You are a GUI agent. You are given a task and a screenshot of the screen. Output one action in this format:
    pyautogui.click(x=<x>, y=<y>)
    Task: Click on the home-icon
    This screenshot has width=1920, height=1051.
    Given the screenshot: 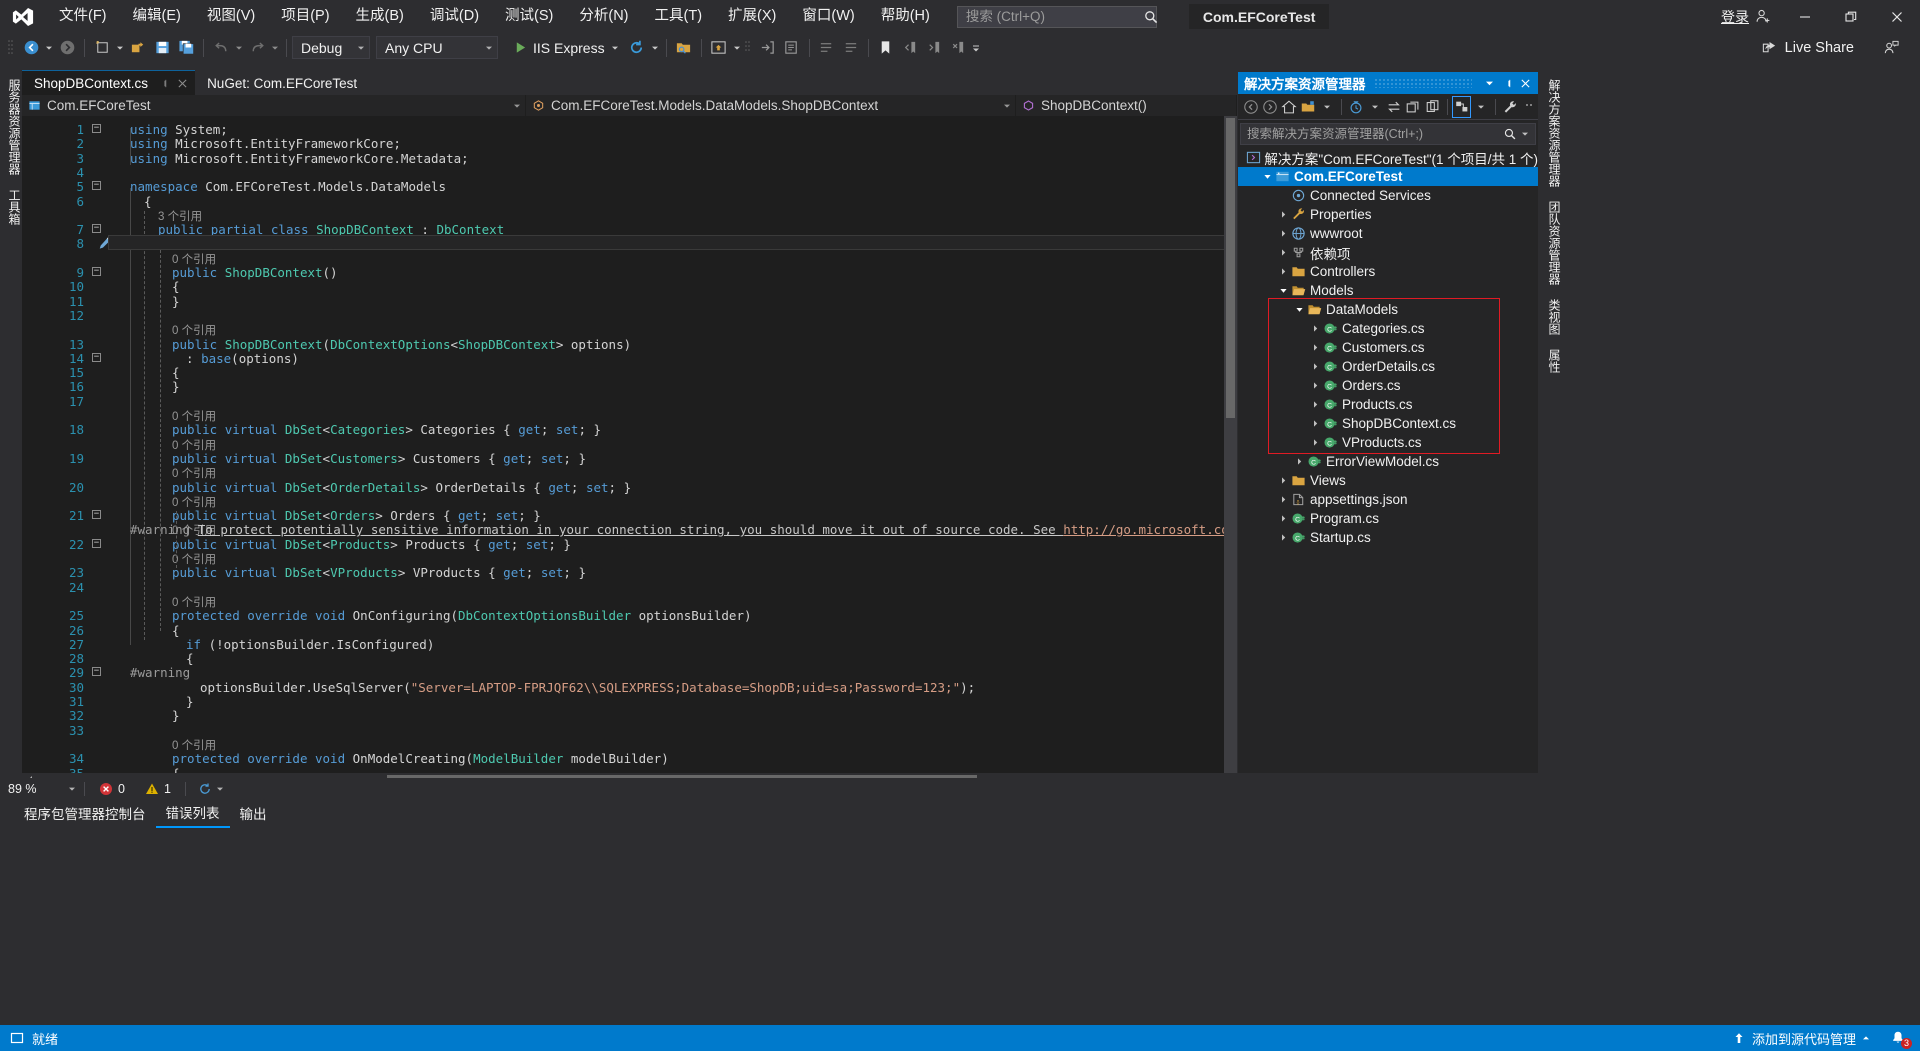 What is the action you would take?
    pyautogui.click(x=1289, y=107)
    